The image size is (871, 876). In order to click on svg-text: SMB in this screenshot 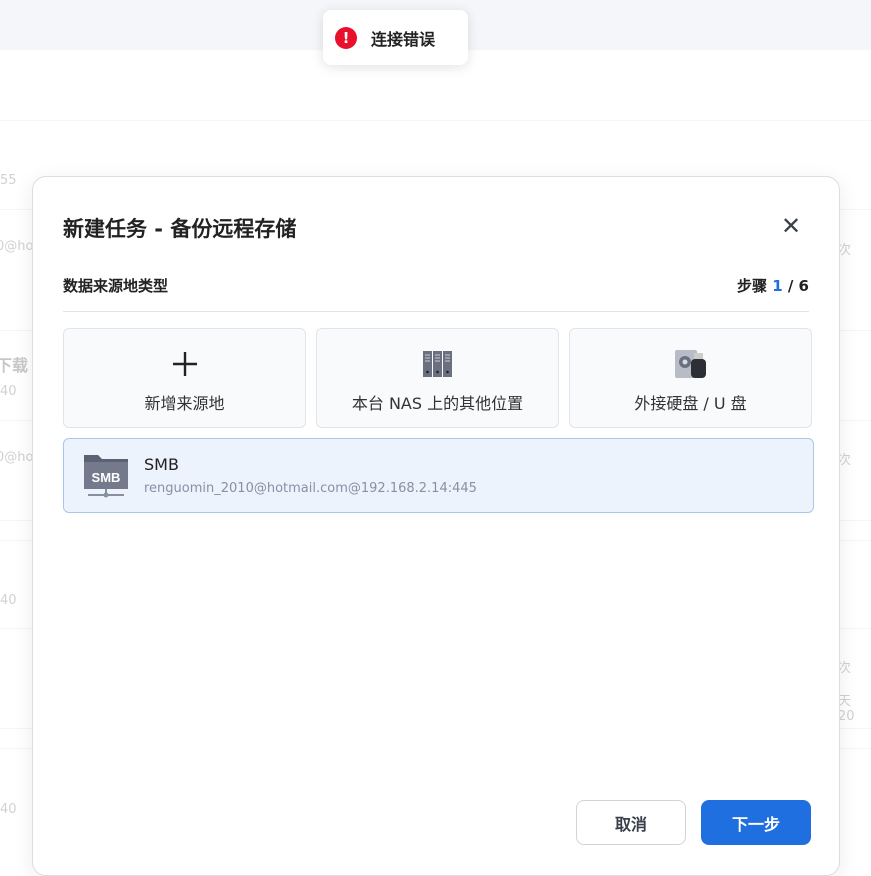, I will do `click(106, 477)`.